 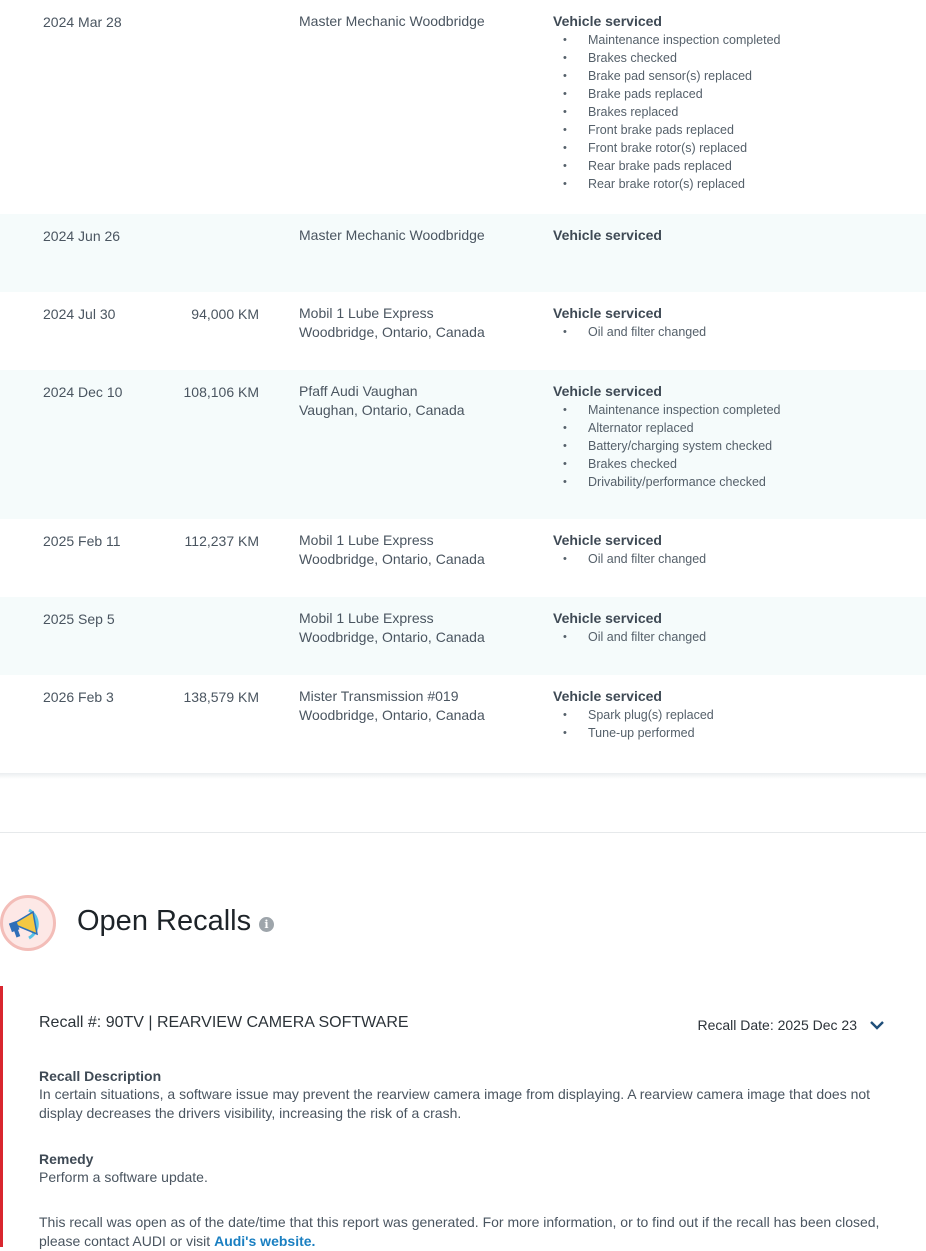 I want to click on details-list: Spark plug(s) replacedTune-up performed, so click(x=633, y=724).